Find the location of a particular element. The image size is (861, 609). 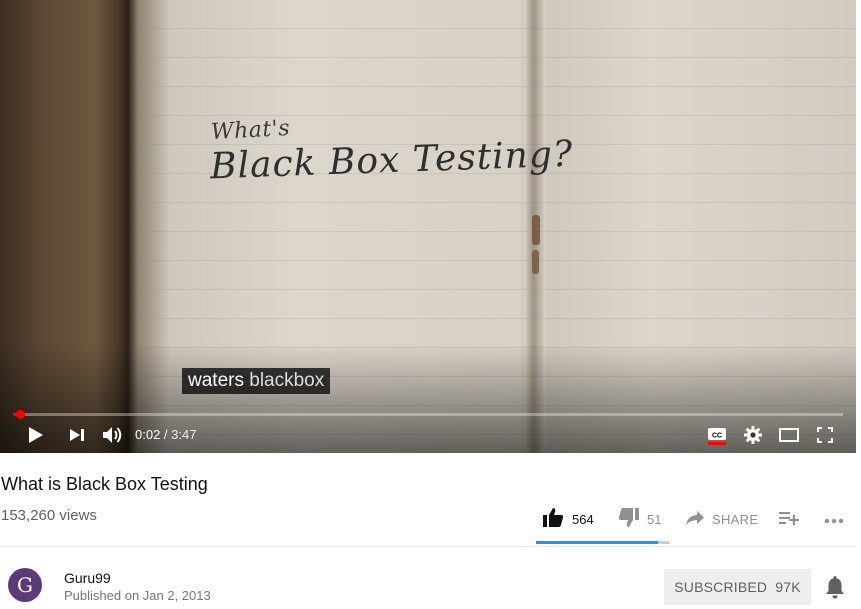

next-icon is located at coordinates (77, 435).